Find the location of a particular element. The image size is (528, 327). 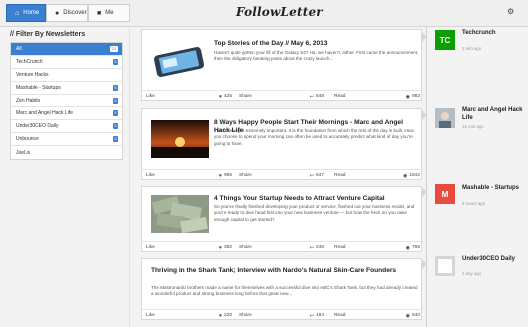

nav-me-button: ■ Me is located at coordinates (109, 13).